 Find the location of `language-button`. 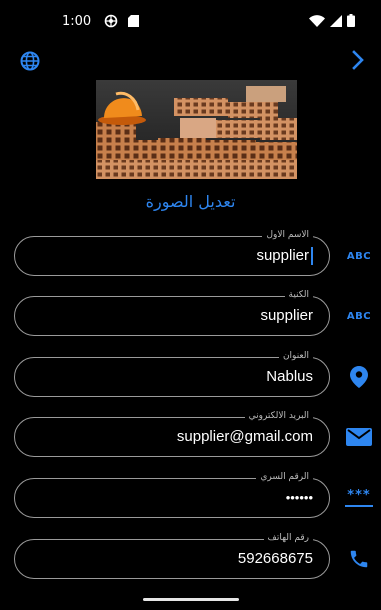

language-button is located at coordinates (30, 61).